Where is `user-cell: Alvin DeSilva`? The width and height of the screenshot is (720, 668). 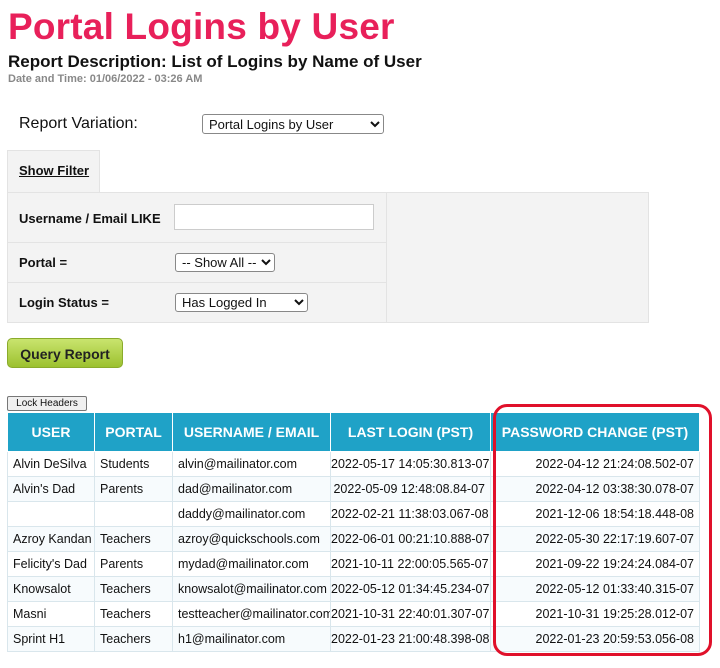
user-cell: Alvin DeSilva is located at coordinates (51, 464).